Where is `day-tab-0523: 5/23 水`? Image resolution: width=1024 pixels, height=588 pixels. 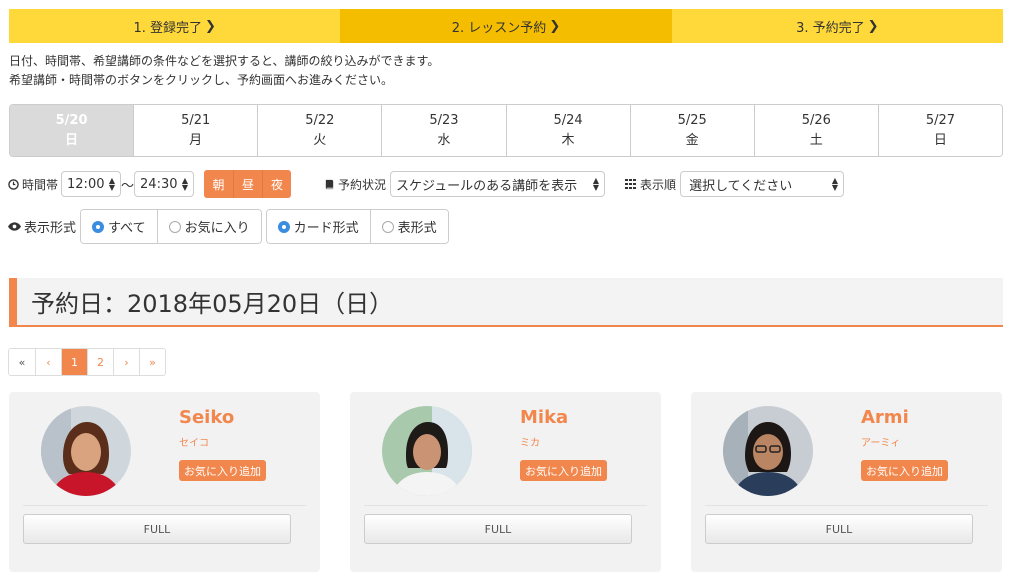
day-tab-0523: 5/23 水 is located at coordinates (443, 130).